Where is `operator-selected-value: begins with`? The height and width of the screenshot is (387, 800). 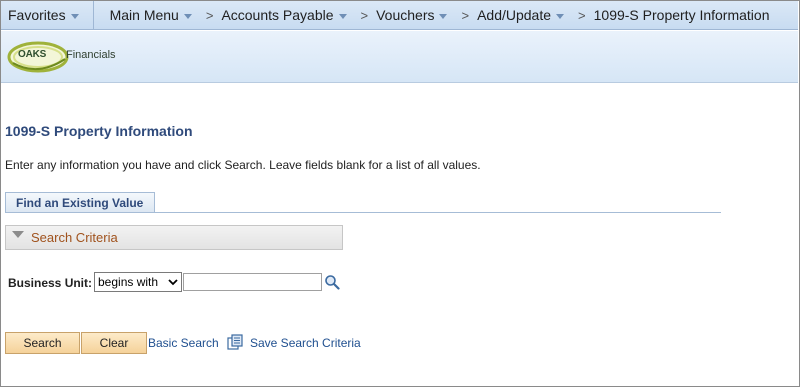
operator-selected-value: begins with is located at coordinates (128, 282).